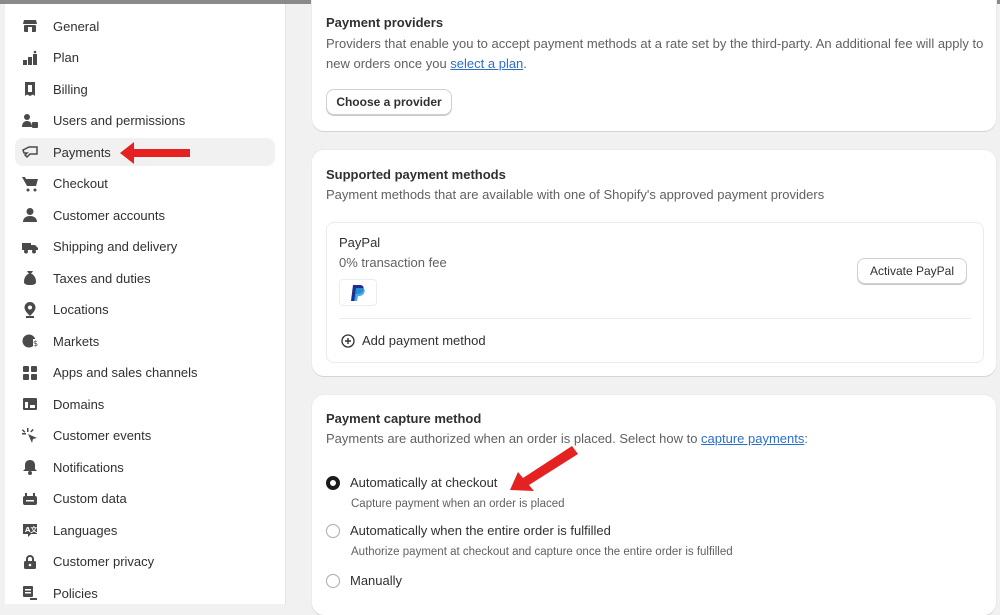 The width and height of the screenshot is (1000, 615). What do you see at coordinates (30, 436) in the screenshot?
I see `cursor-click-icon` at bounding box center [30, 436].